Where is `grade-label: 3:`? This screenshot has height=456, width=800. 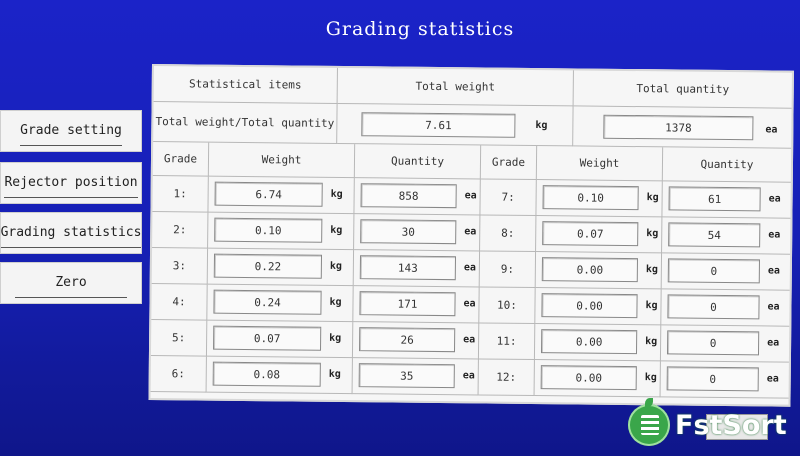 grade-label: 3: is located at coordinates (179, 266).